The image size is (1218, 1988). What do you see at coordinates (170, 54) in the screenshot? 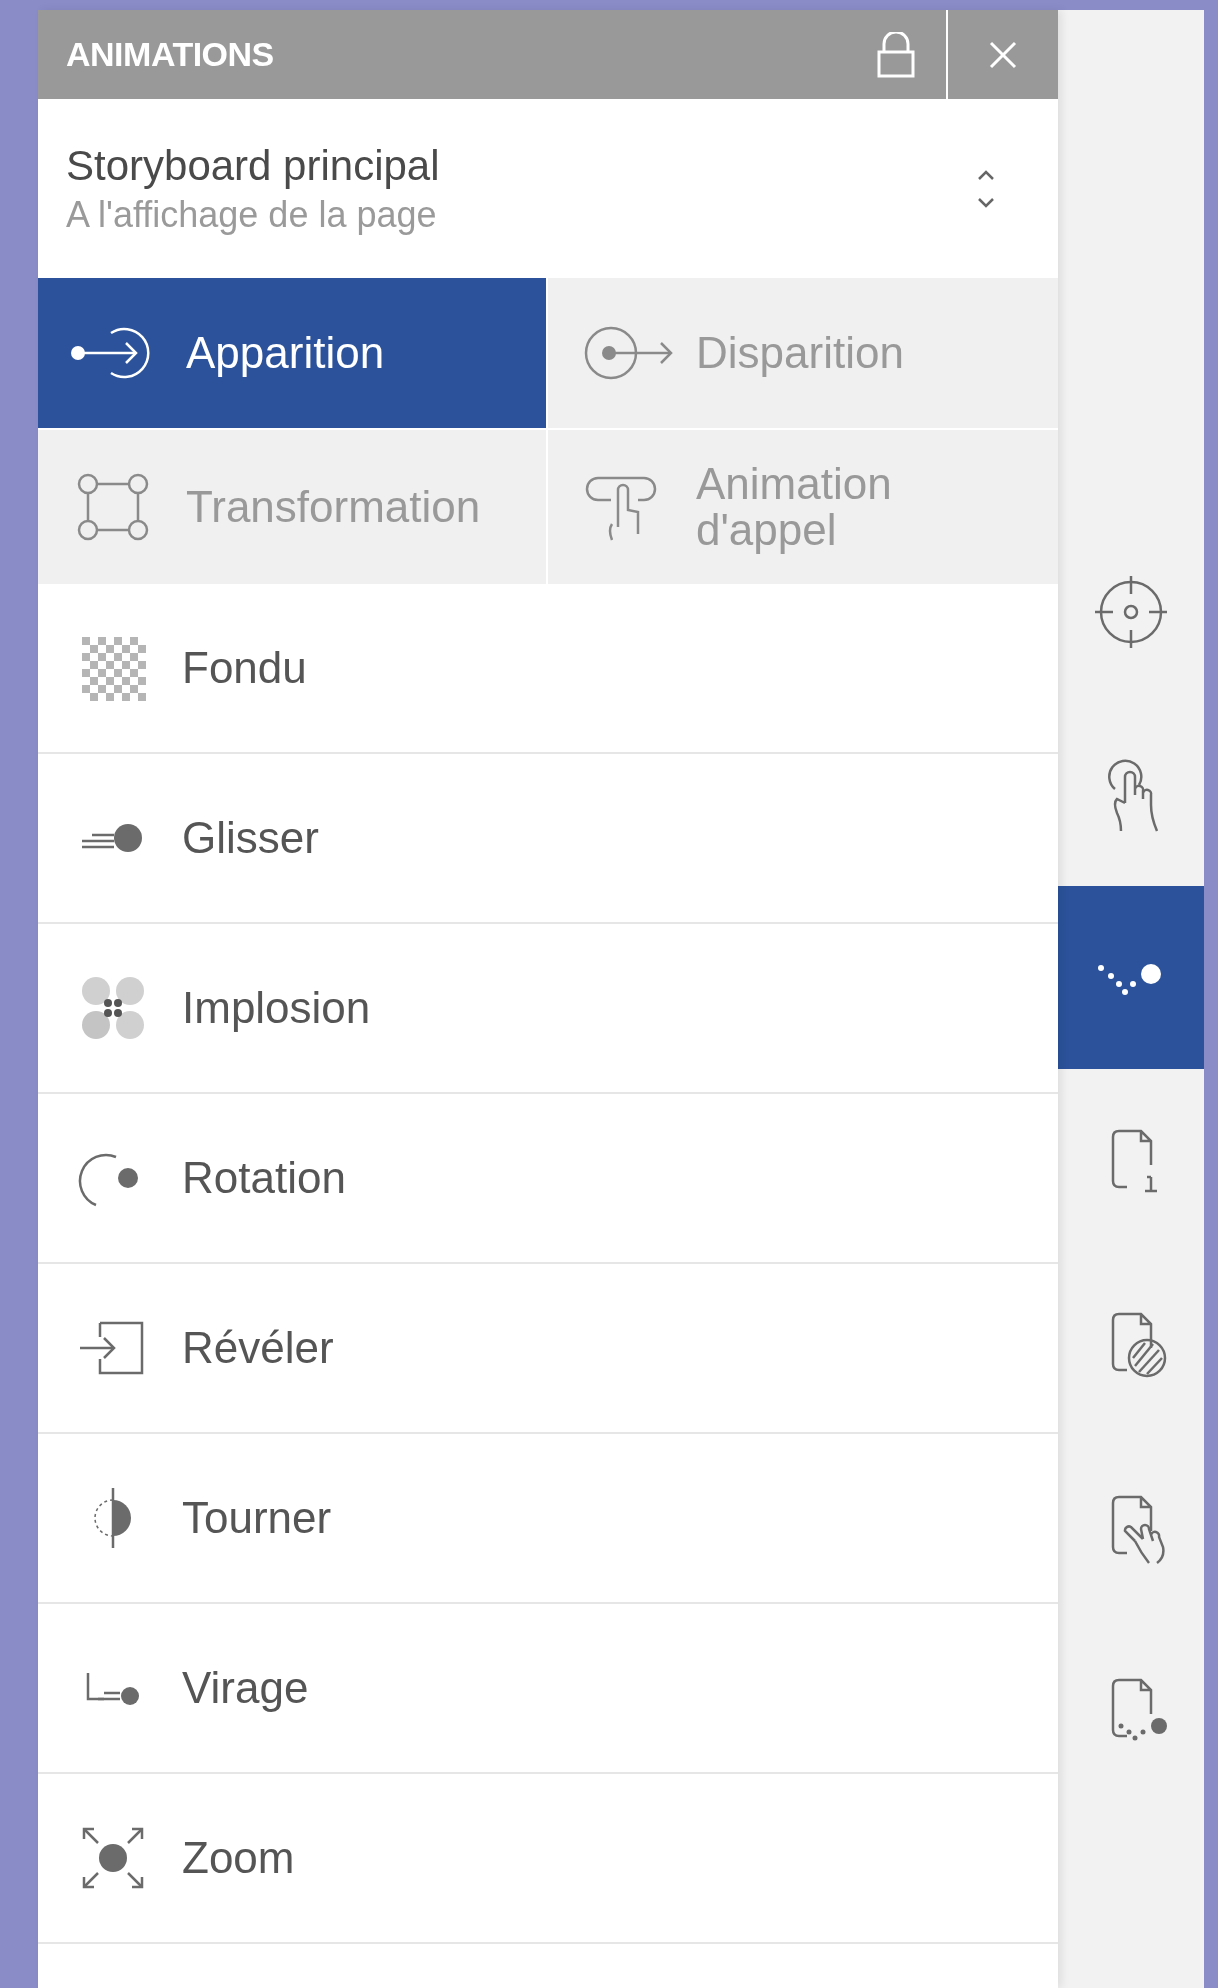
I see `panel-title: ANIMATIONS` at bounding box center [170, 54].